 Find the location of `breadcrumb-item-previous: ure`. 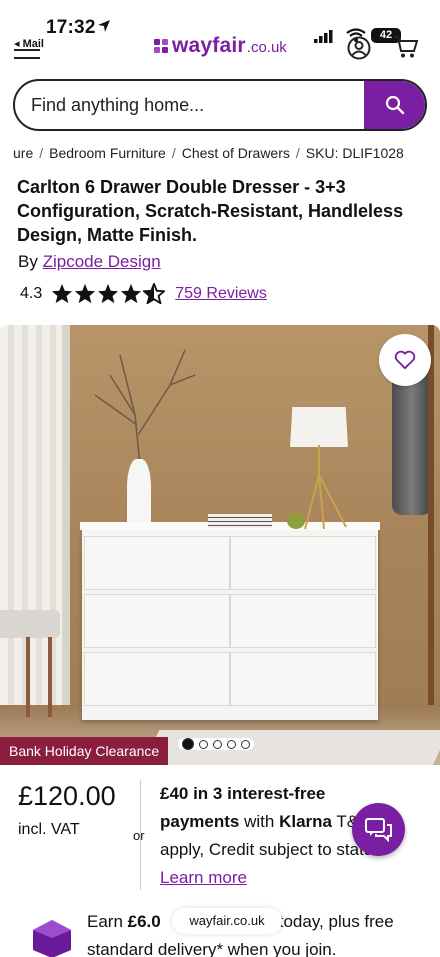

breadcrumb-item-previous: ure is located at coordinates (23, 153).